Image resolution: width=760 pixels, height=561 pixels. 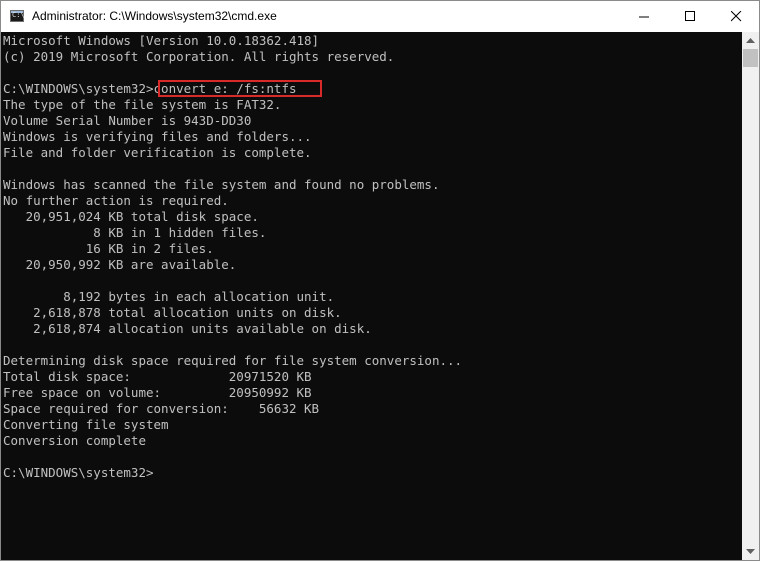 I want to click on minimize-button, so click(x=644, y=16).